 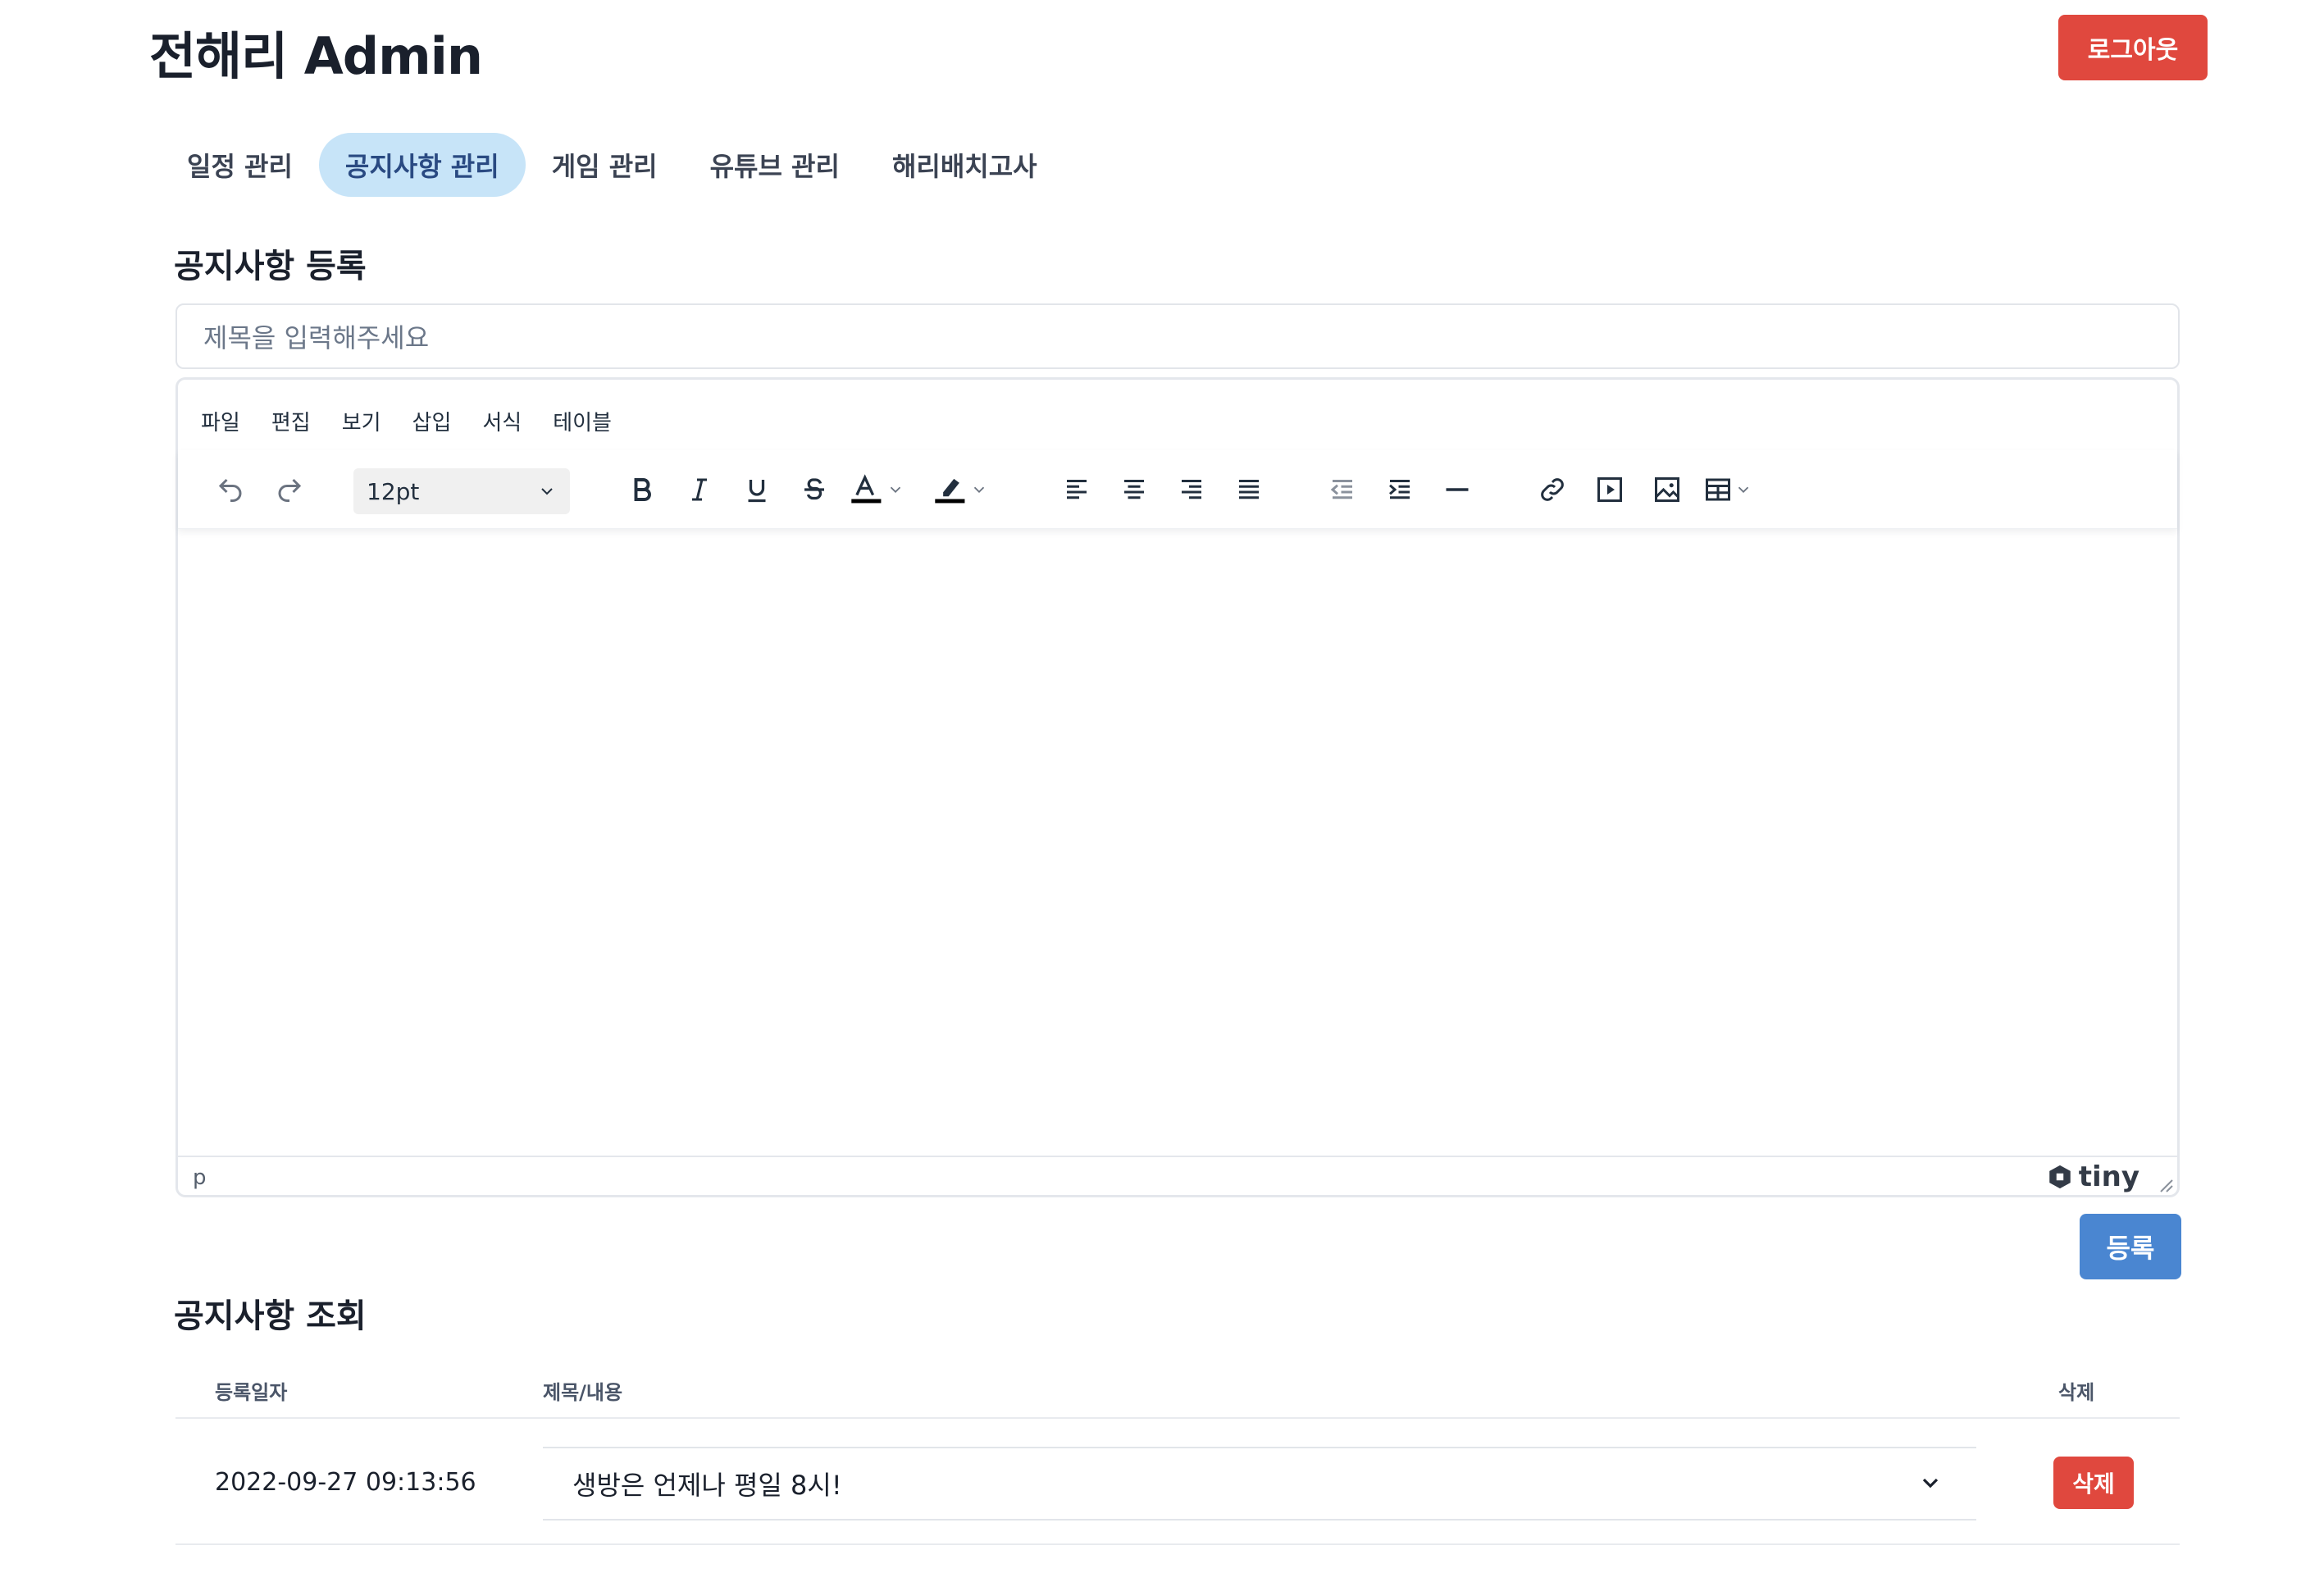 I want to click on tiny-brand-text: tiny, so click(x=2108, y=1176).